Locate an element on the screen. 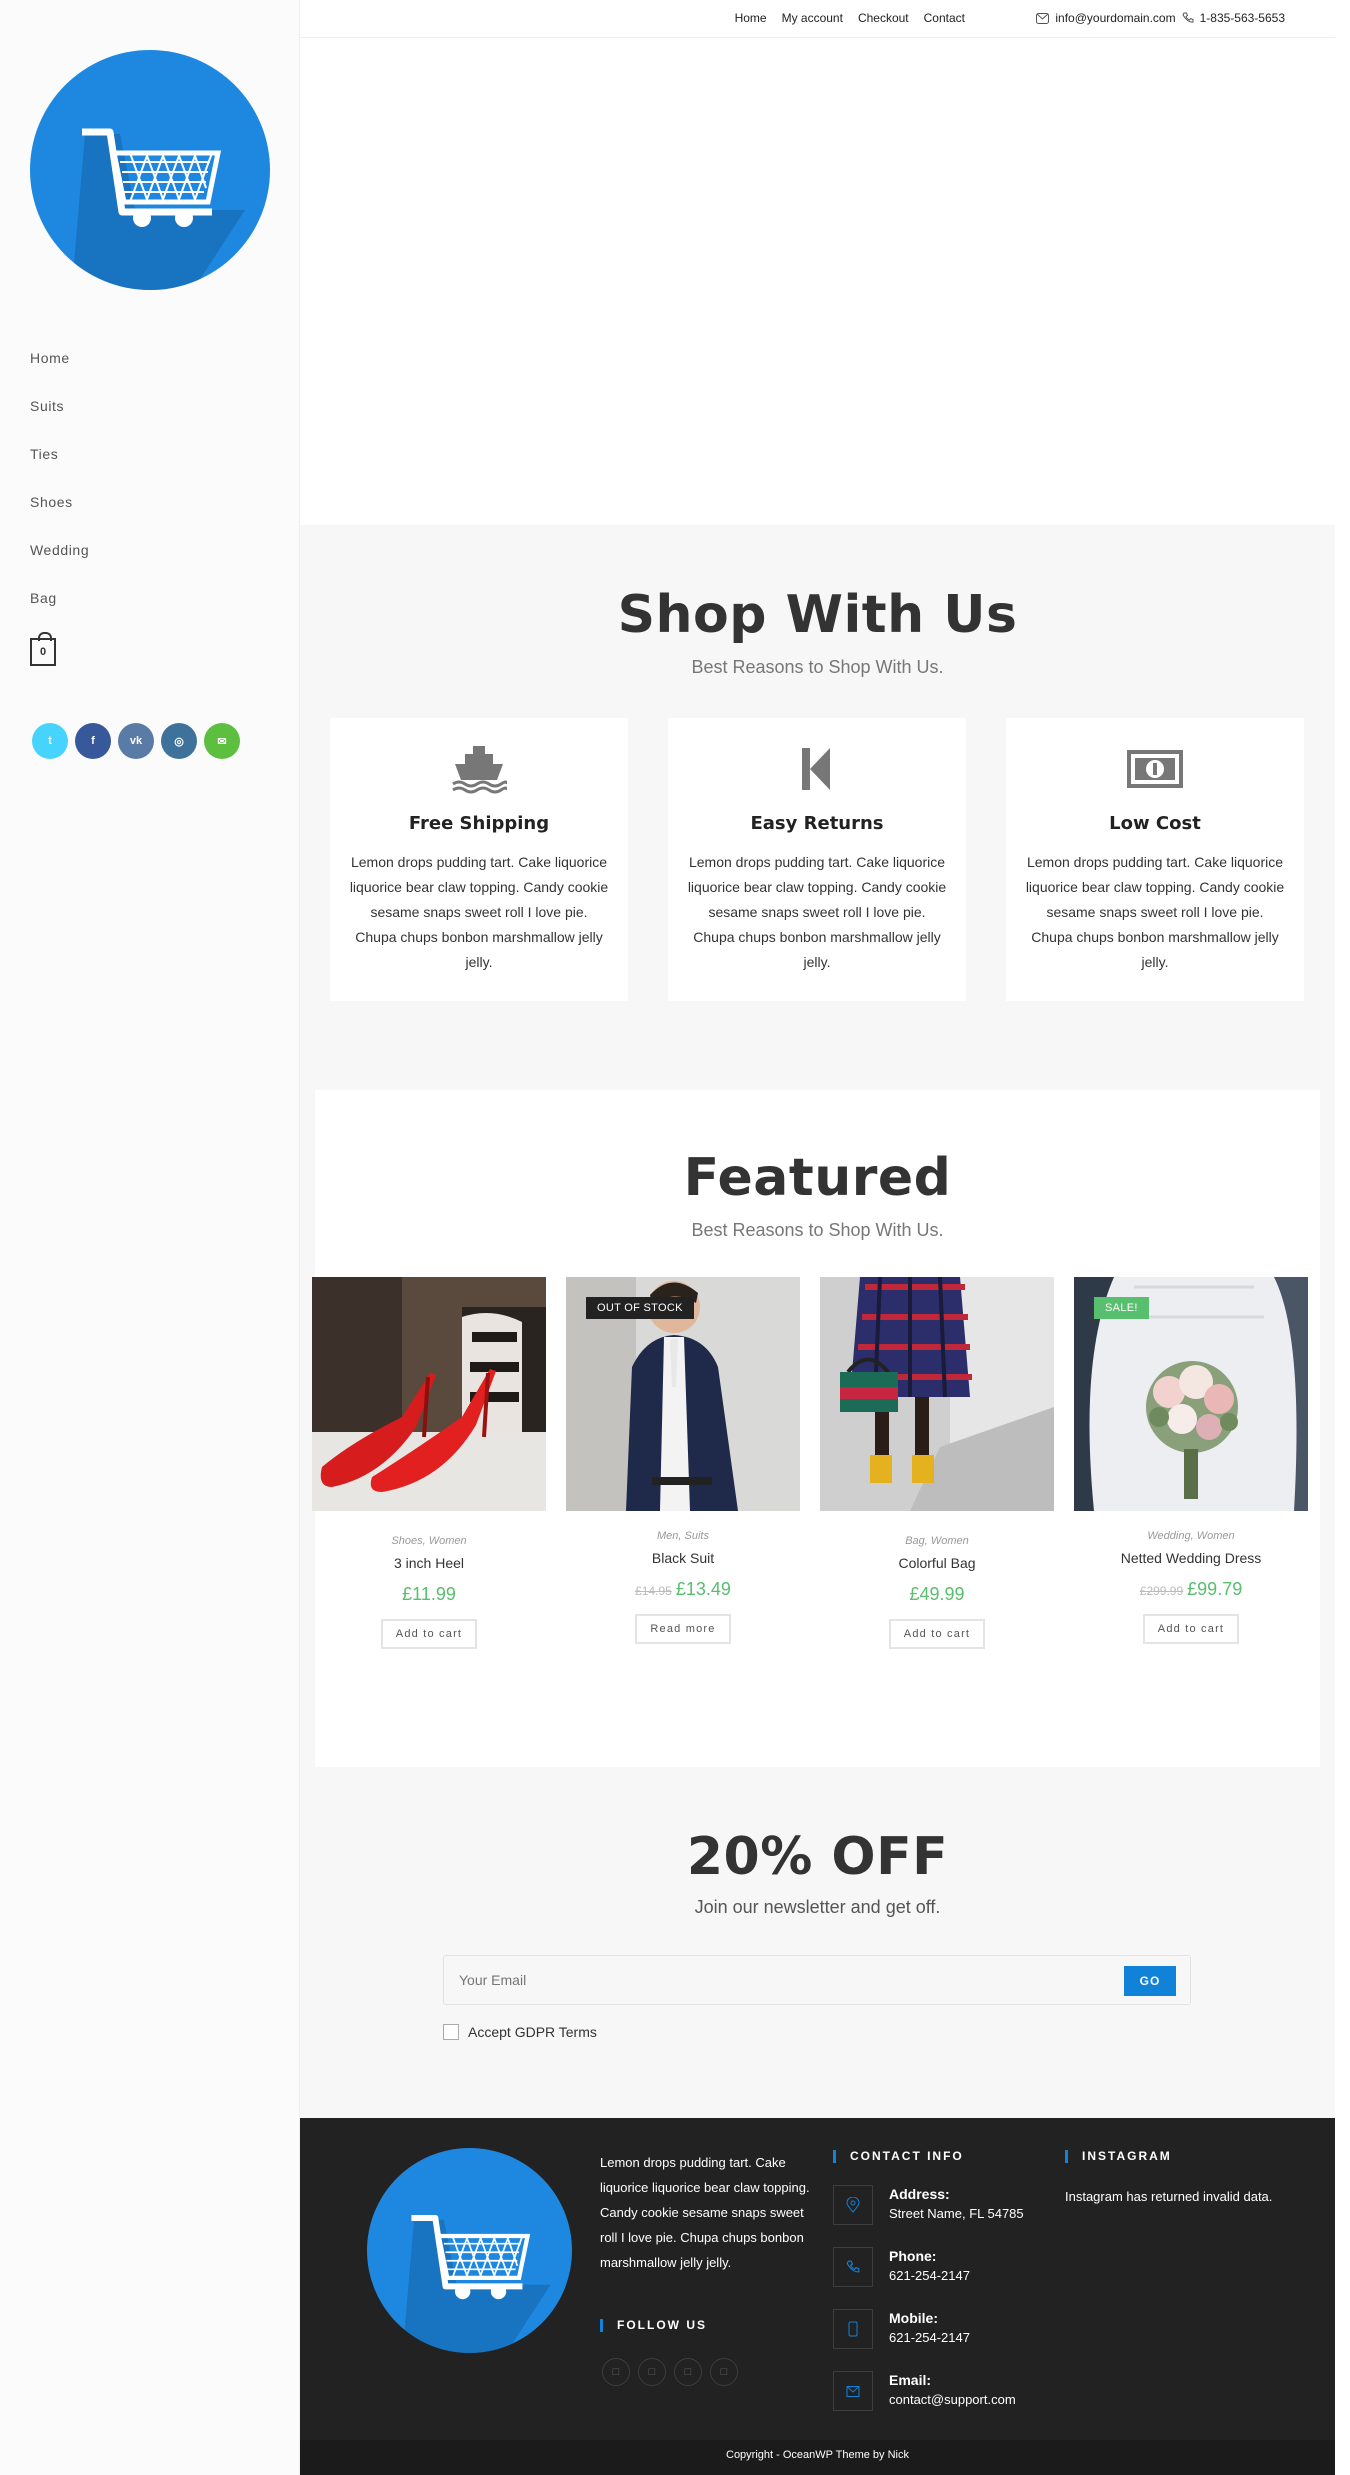  envelope-icon is located at coordinates (853, 2391).